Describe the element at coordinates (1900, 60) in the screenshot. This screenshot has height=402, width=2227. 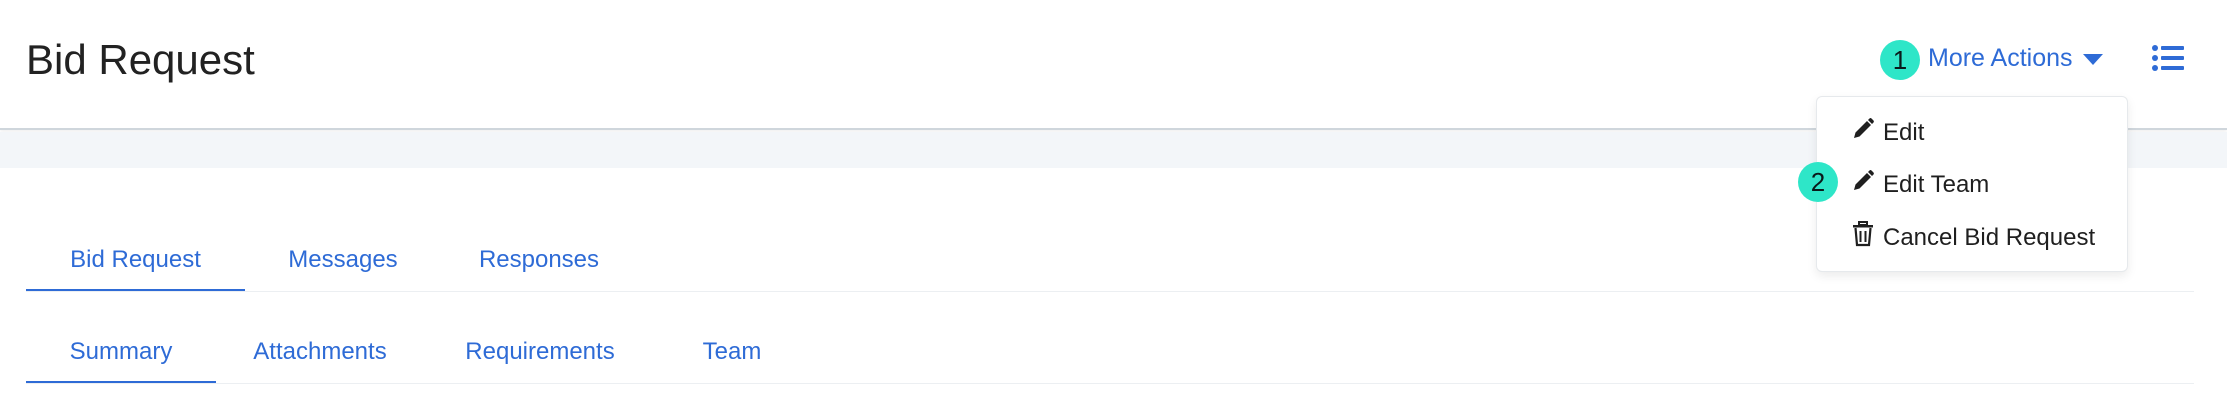
I see `annotation-marker-1: 1` at that location.